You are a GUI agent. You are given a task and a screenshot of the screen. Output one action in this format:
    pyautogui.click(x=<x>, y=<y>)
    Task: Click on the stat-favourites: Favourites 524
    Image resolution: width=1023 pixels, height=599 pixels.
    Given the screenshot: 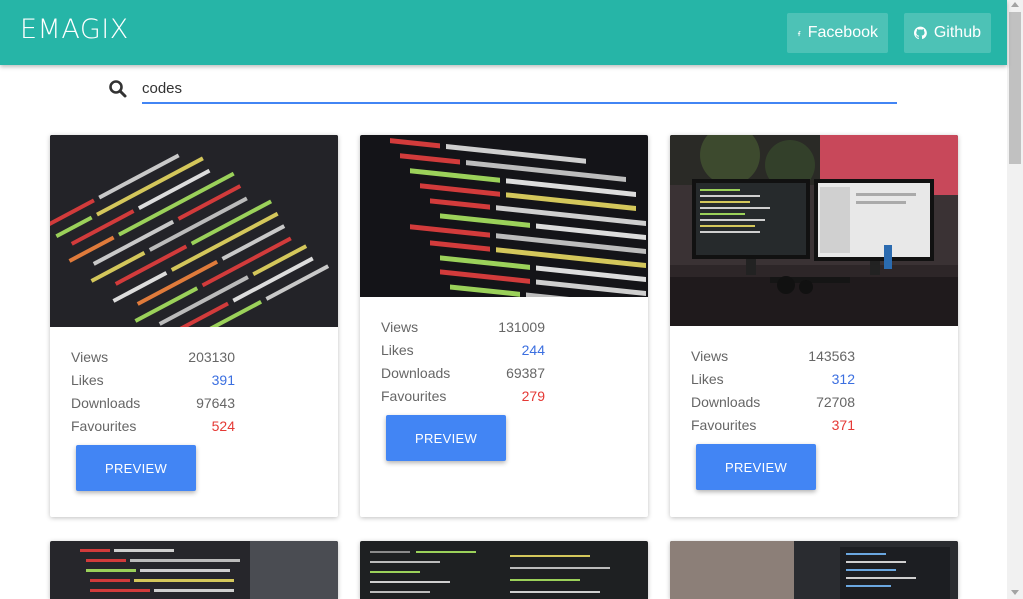 What is the action you would take?
    pyautogui.click(x=156, y=427)
    